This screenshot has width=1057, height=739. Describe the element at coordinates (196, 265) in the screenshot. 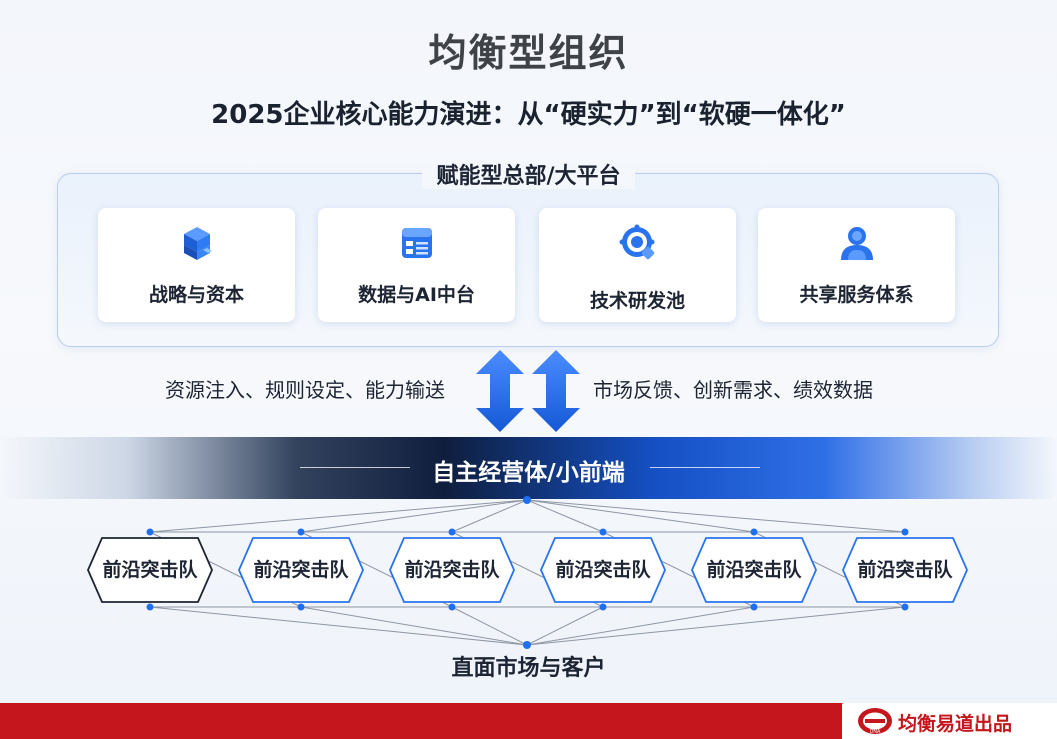

I see `card-strategy-capital: 战略与资本` at that location.